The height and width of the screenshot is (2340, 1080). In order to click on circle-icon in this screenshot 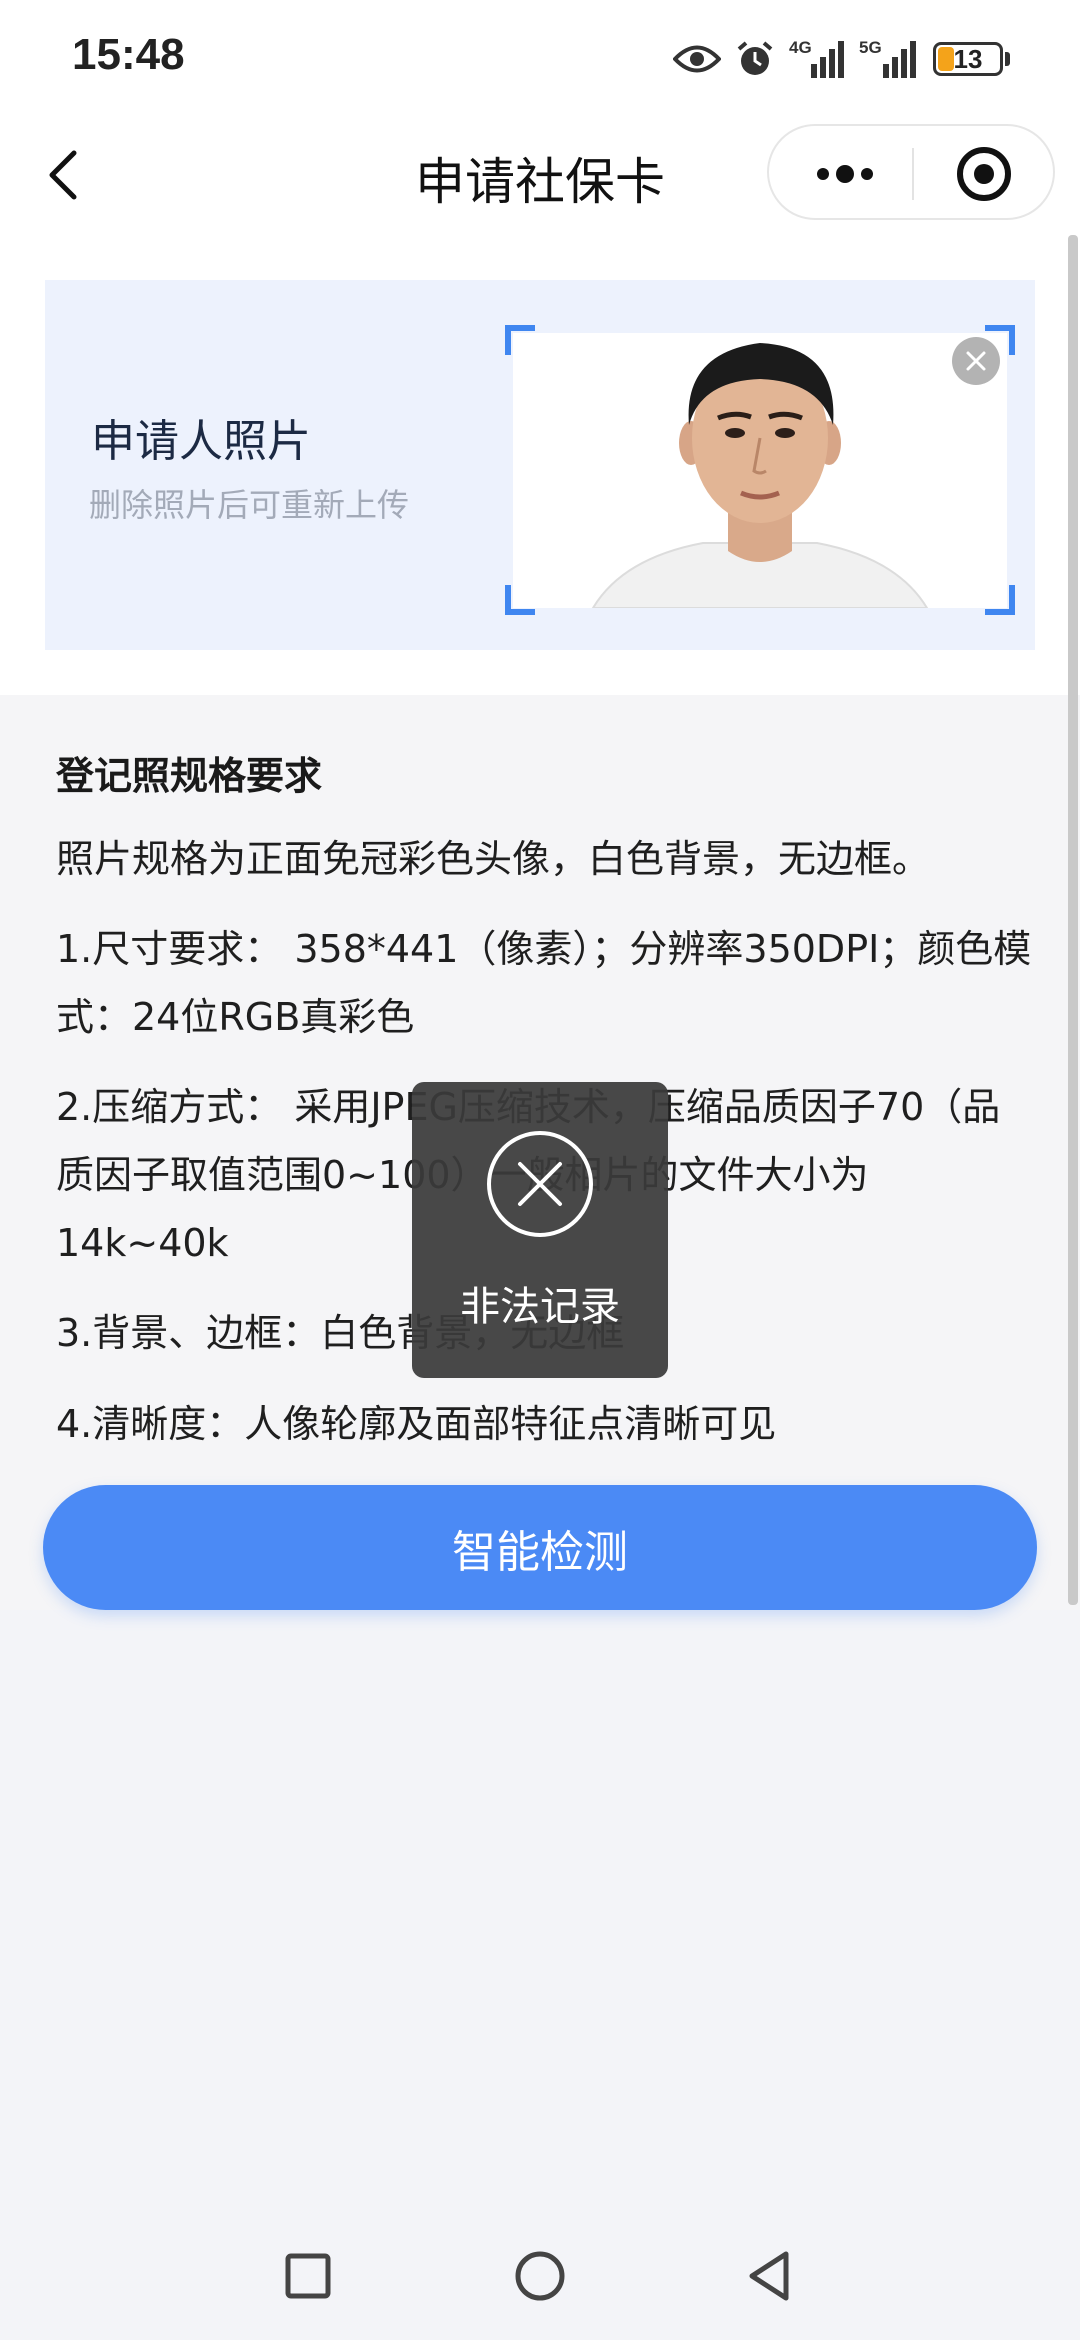, I will do `click(540, 2276)`.